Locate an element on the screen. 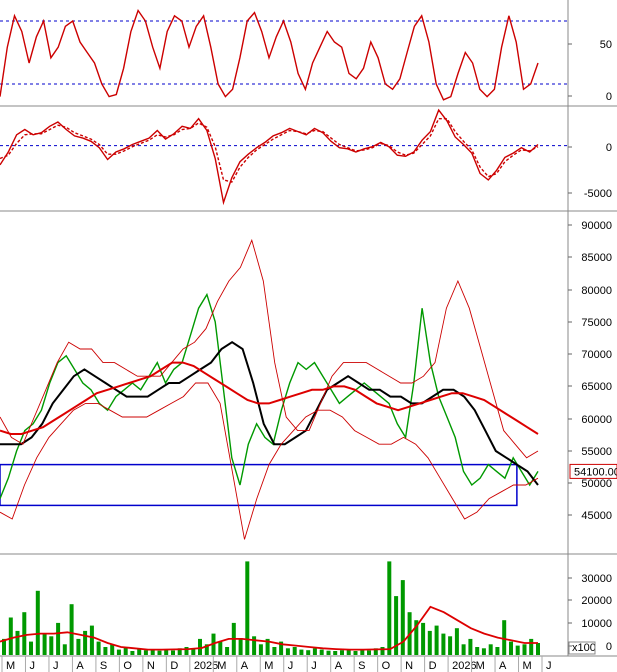 This screenshot has height=672, width=617. price-tick-label: 80000 is located at coordinates (596, 291).